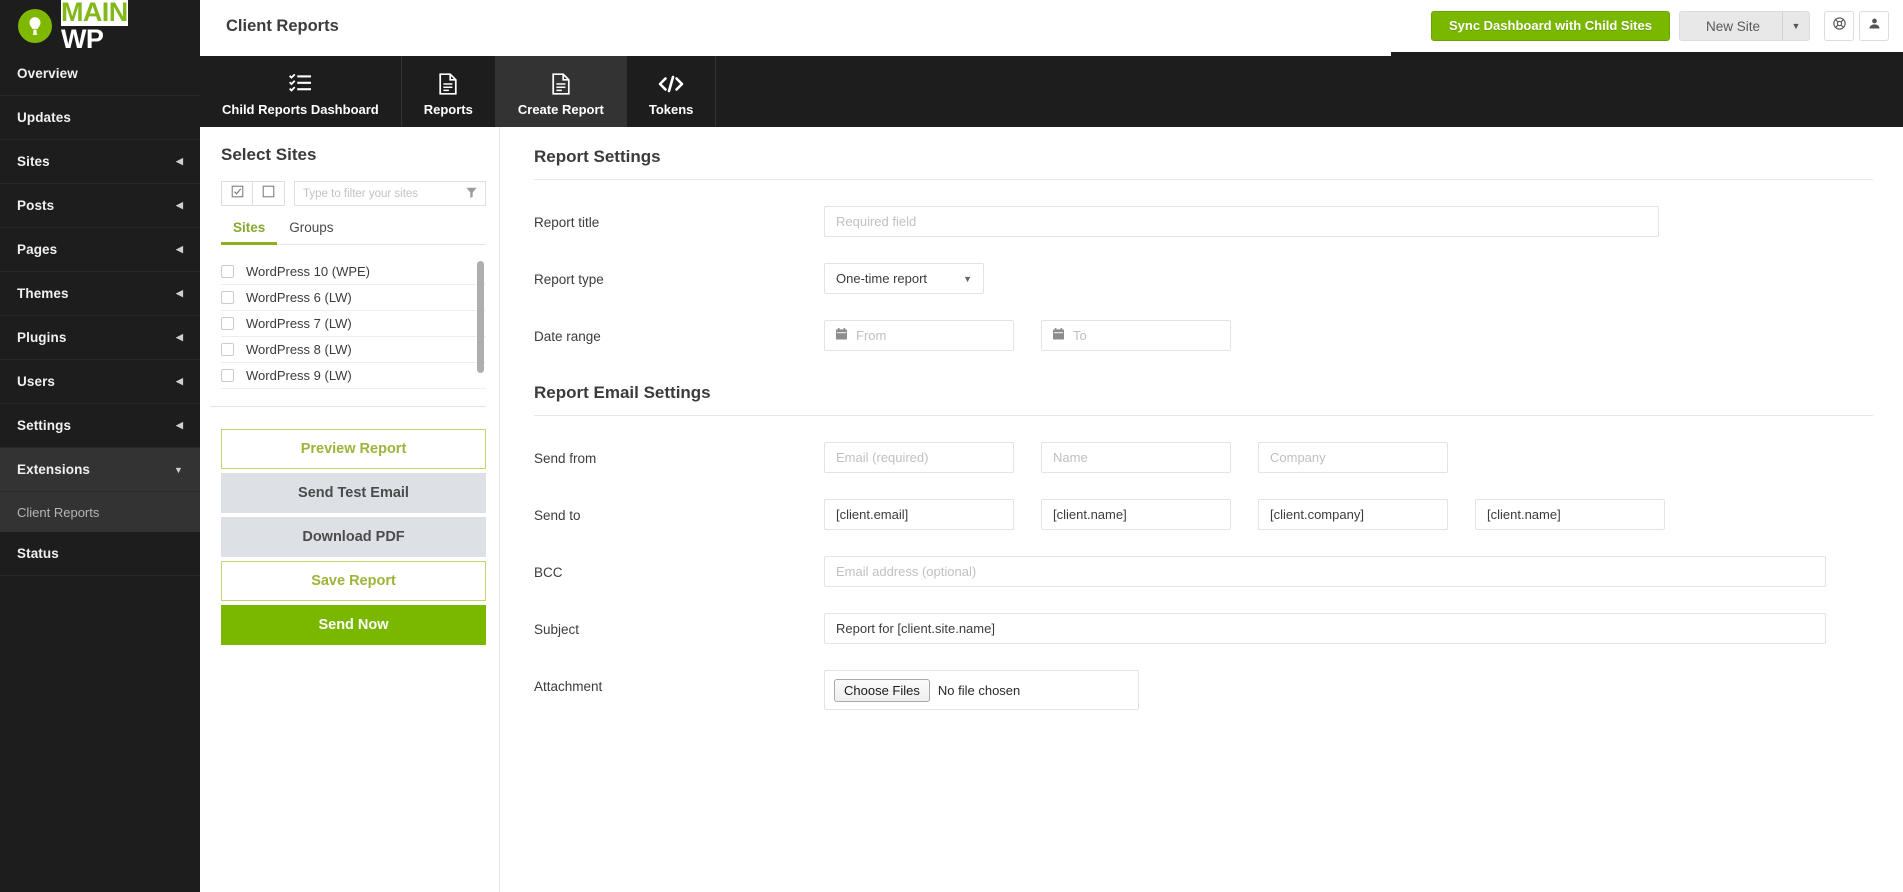 The image size is (1903, 892). Describe the element at coordinates (904, 278) in the screenshot. I see `report-type-select: One-time report ▼` at that location.